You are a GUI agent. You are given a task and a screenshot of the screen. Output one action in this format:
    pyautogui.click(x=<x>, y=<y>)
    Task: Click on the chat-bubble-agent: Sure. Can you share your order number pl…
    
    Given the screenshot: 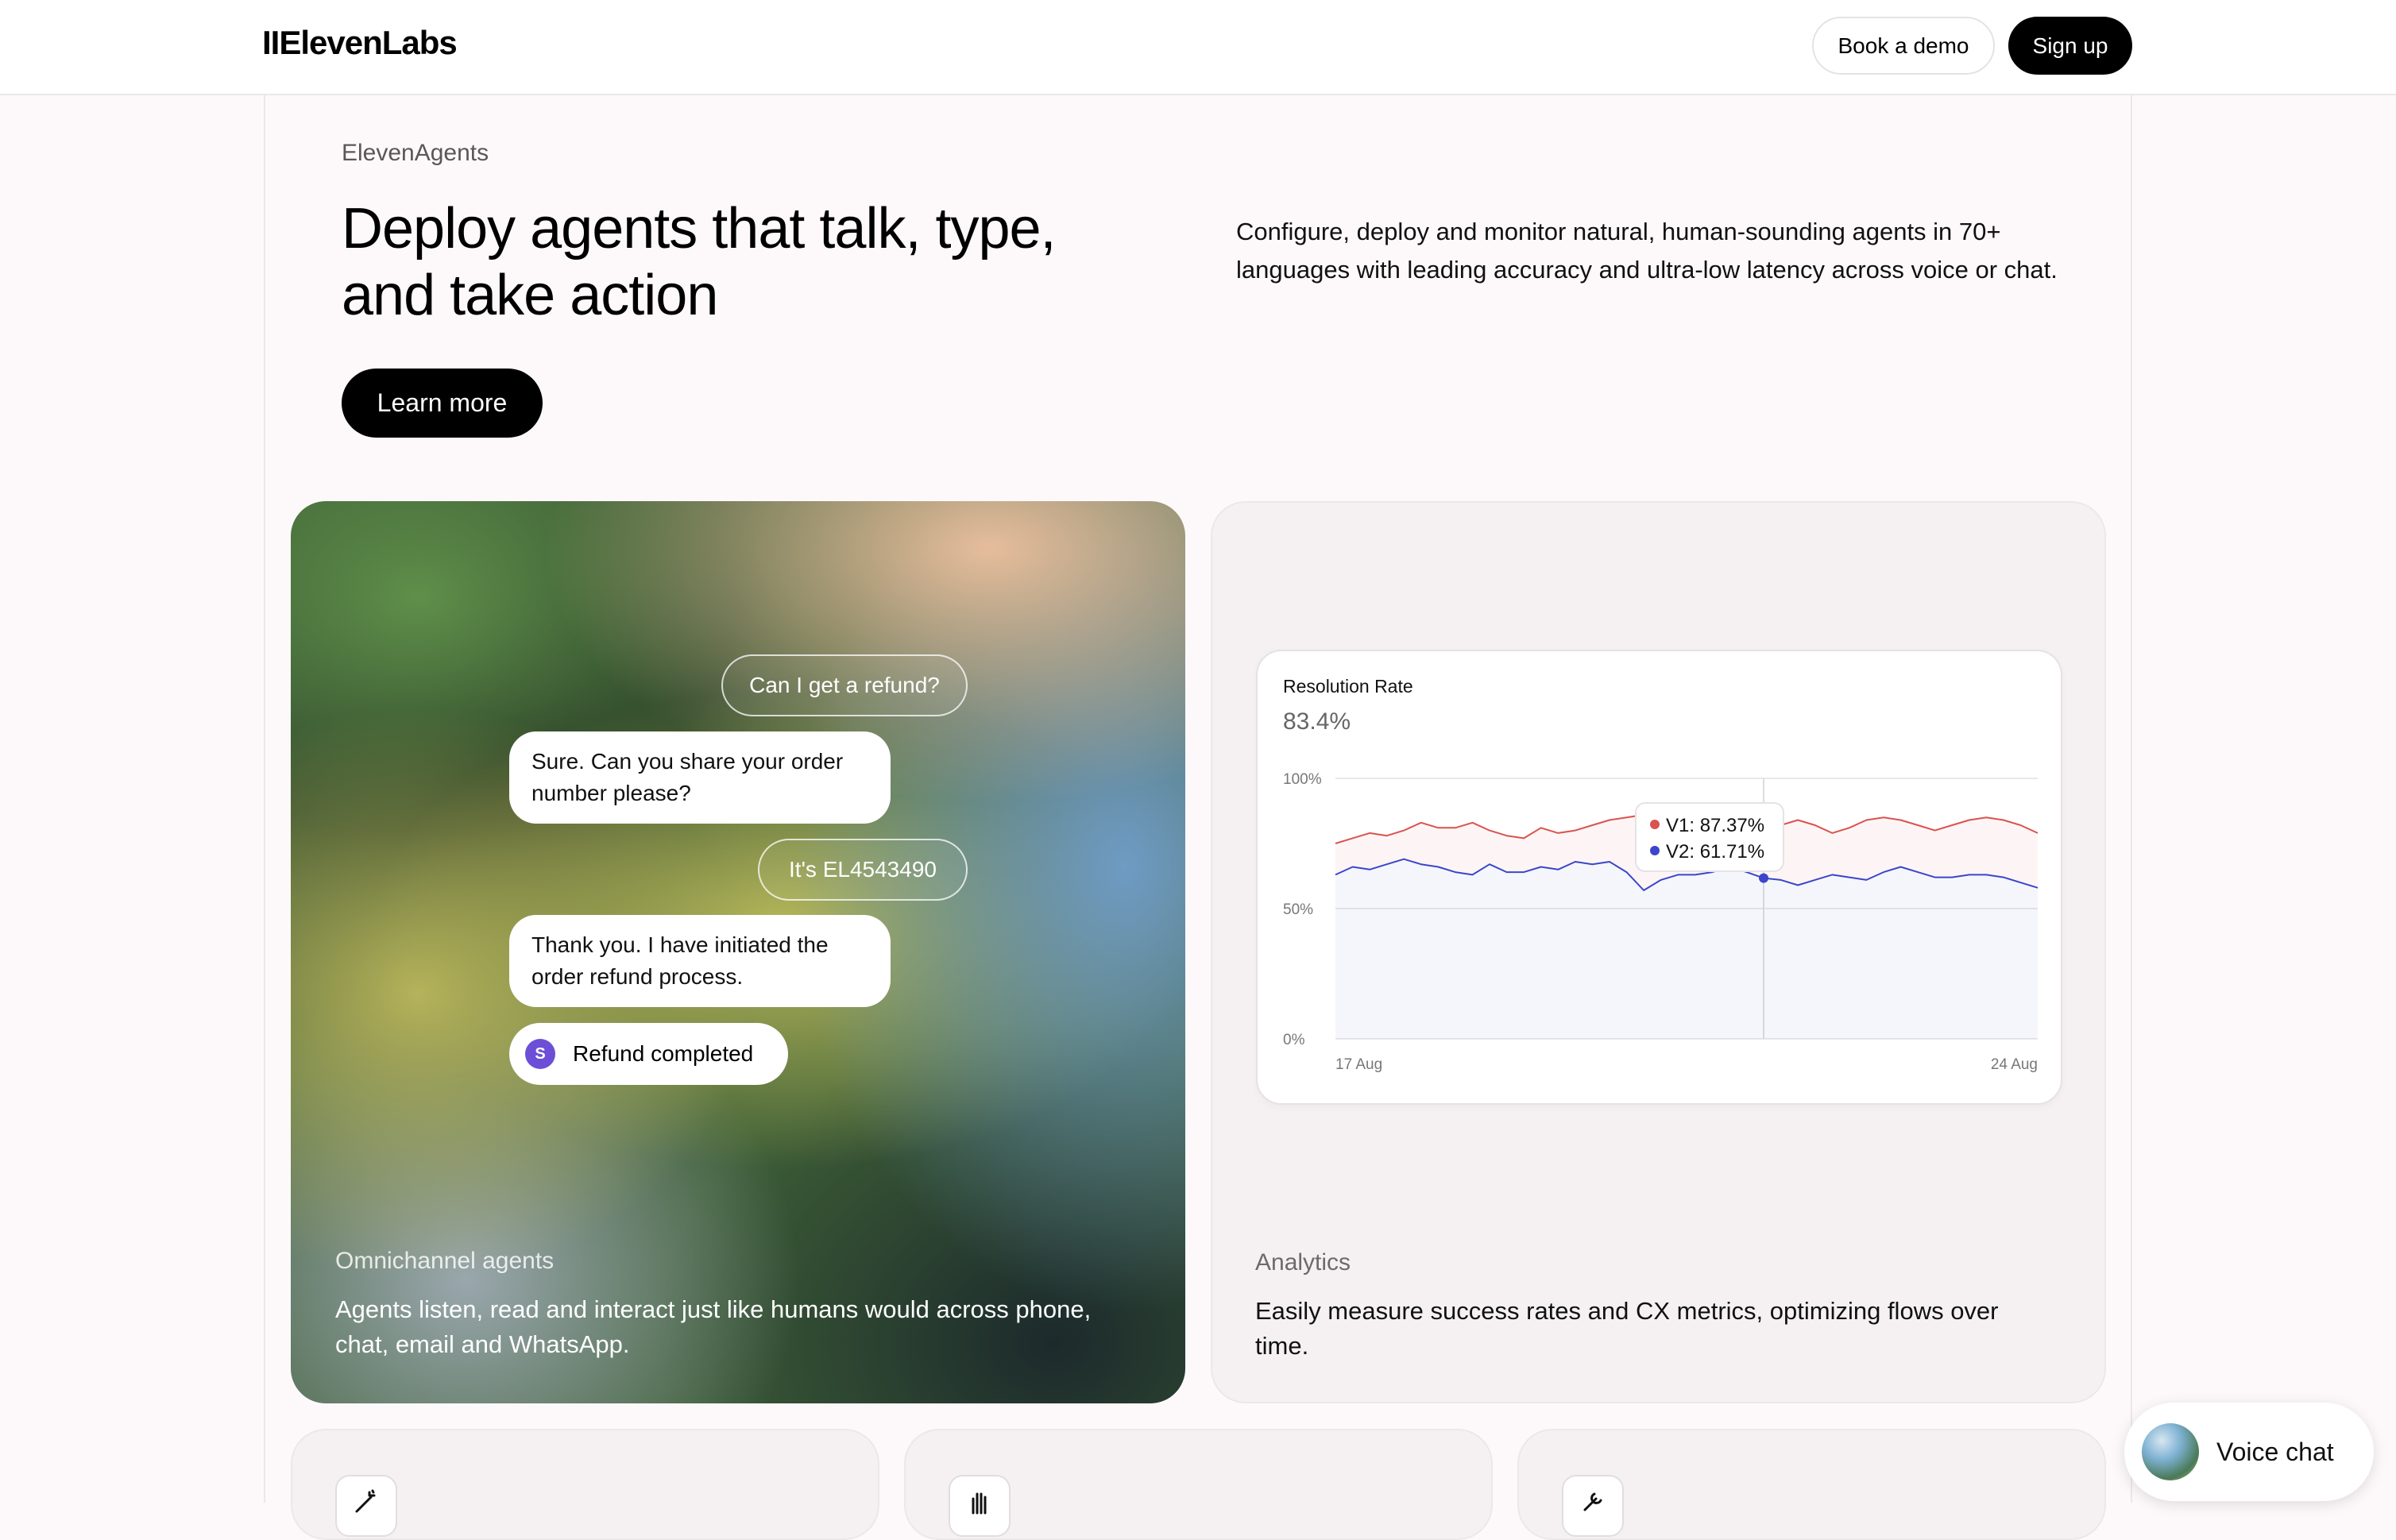 What is the action you would take?
    pyautogui.click(x=700, y=777)
    